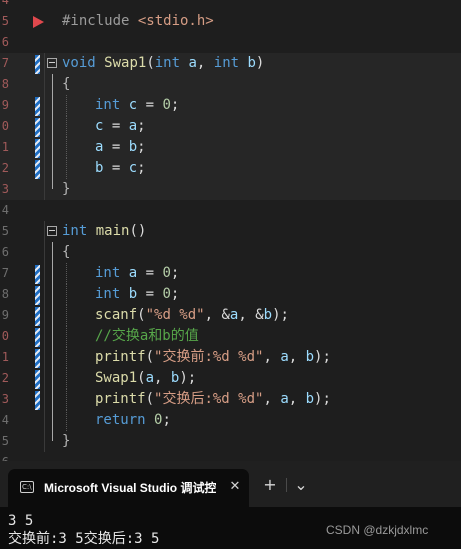  Describe the element at coordinates (230, 441) in the screenshot. I see `code-line: 5 }` at that location.